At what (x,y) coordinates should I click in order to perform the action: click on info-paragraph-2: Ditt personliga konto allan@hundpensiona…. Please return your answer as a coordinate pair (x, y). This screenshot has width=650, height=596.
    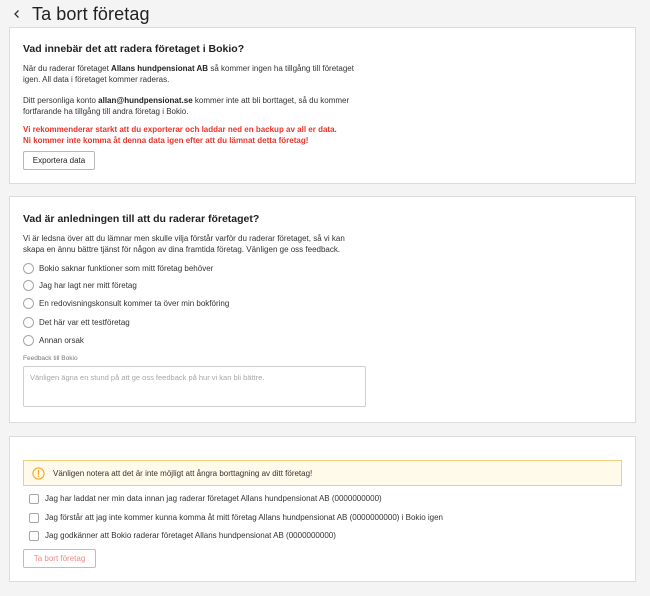
    Looking at the image, I should click on (195, 106).